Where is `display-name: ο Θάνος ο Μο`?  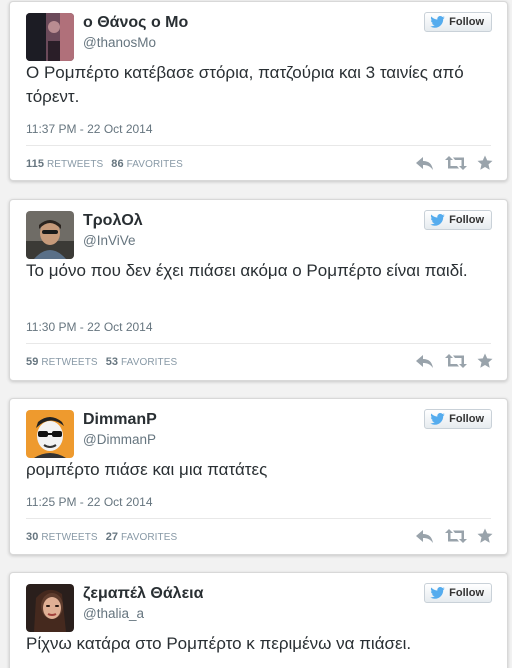
display-name: ο Θάνος ο Μο is located at coordinates (135, 23).